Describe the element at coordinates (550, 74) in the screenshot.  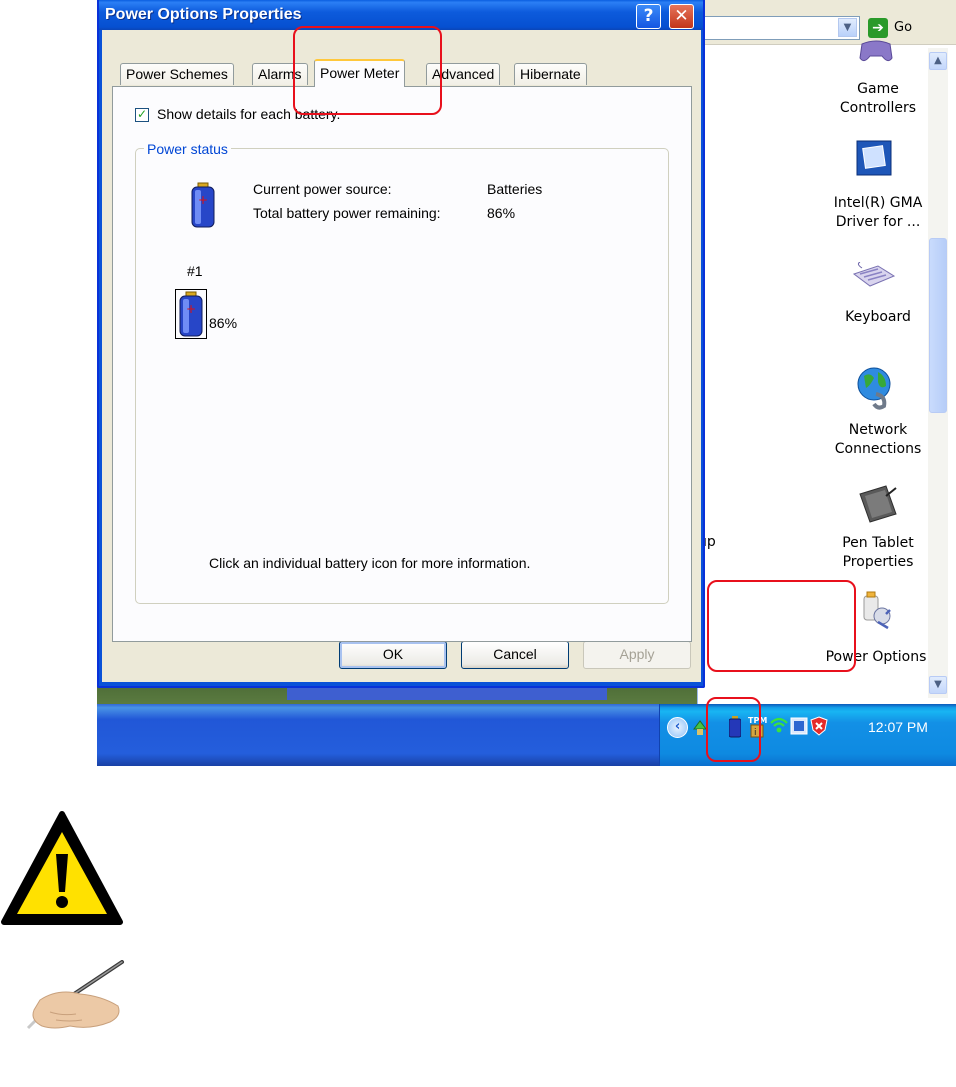
I see `tab-hibernate: Hibernate` at that location.